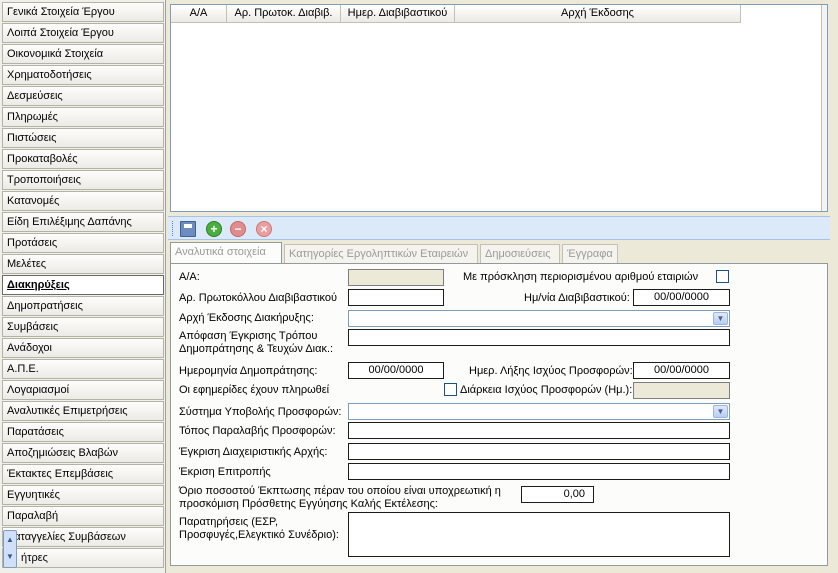 The height and width of the screenshot is (573, 838). What do you see at coordinates (681, 370) in the screenshot?
I see `offers-expiry-input: 00/00/0000` at bounding box center [681, 370].